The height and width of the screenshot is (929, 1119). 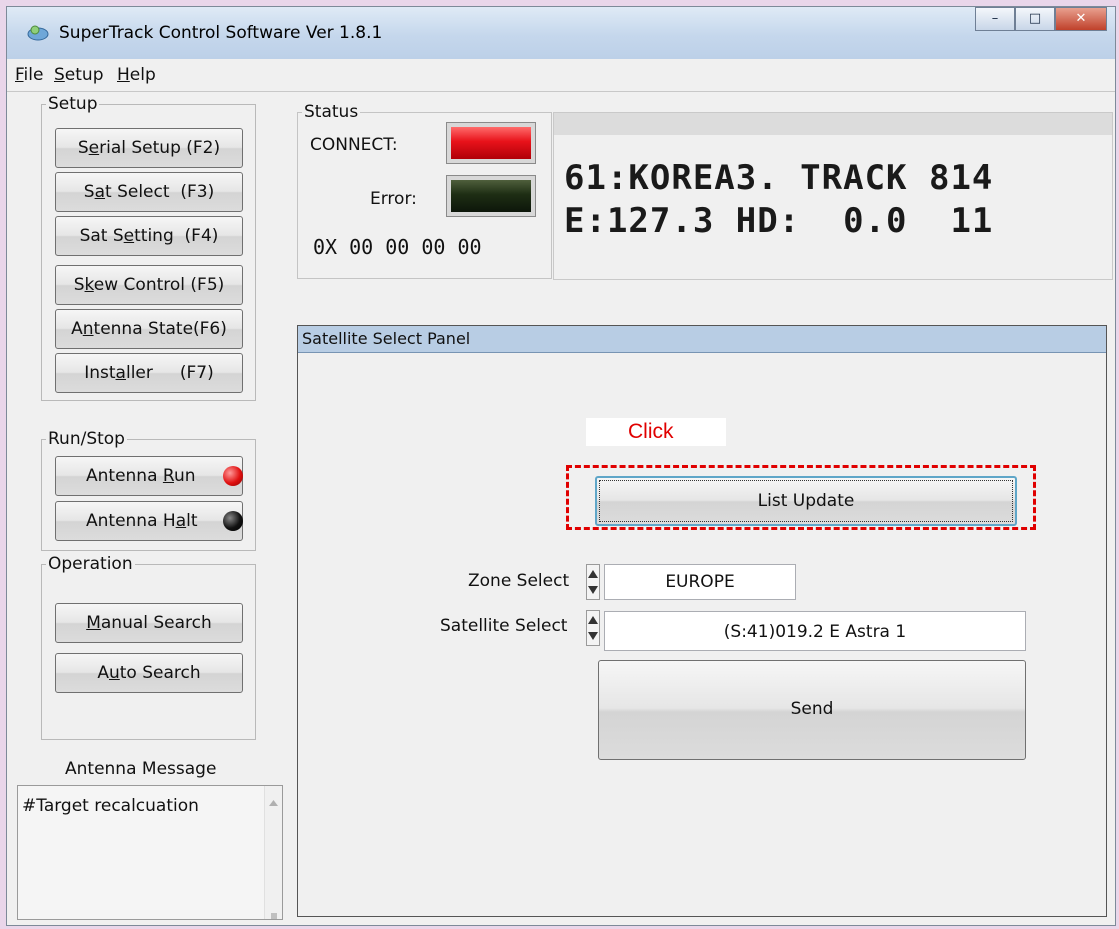 I want to click on sat-setting-label-a: Sat S, so click(x=101, y=236).